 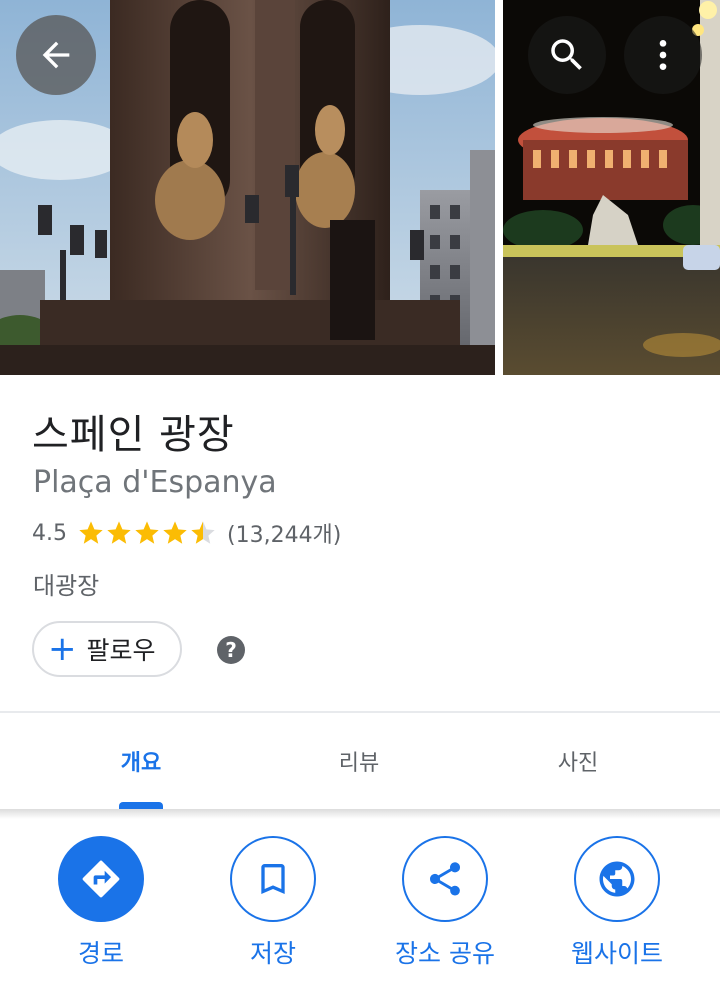 I want to click on tab-bar: 개요 리뷰 사진, so click(x=360, y=761).